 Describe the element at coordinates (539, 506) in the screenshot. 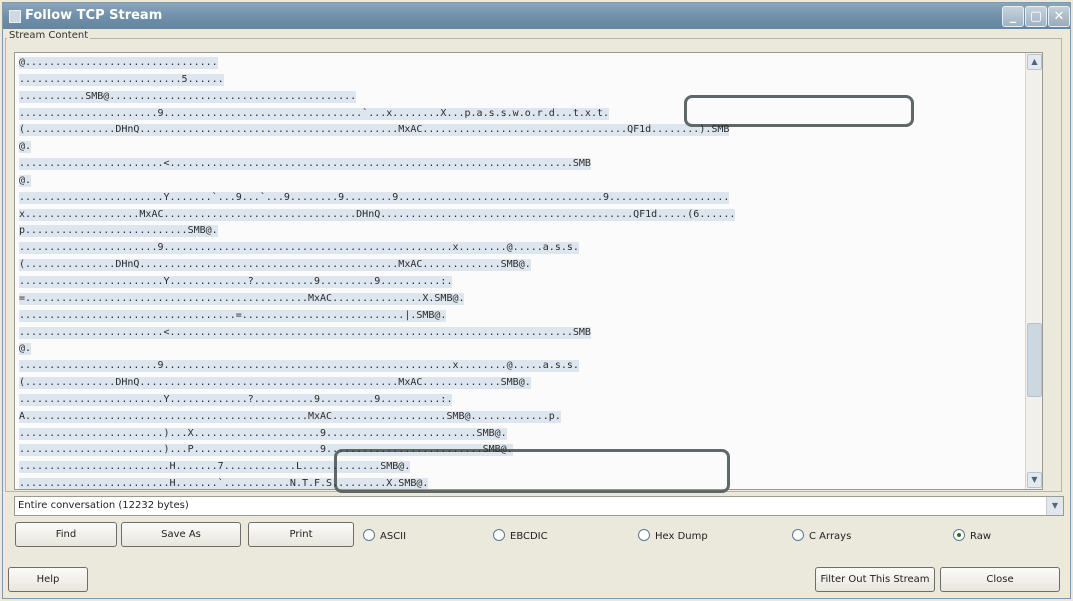

I see `conversation-select: Entire conversation (12232 bytes) ▼` at that location.